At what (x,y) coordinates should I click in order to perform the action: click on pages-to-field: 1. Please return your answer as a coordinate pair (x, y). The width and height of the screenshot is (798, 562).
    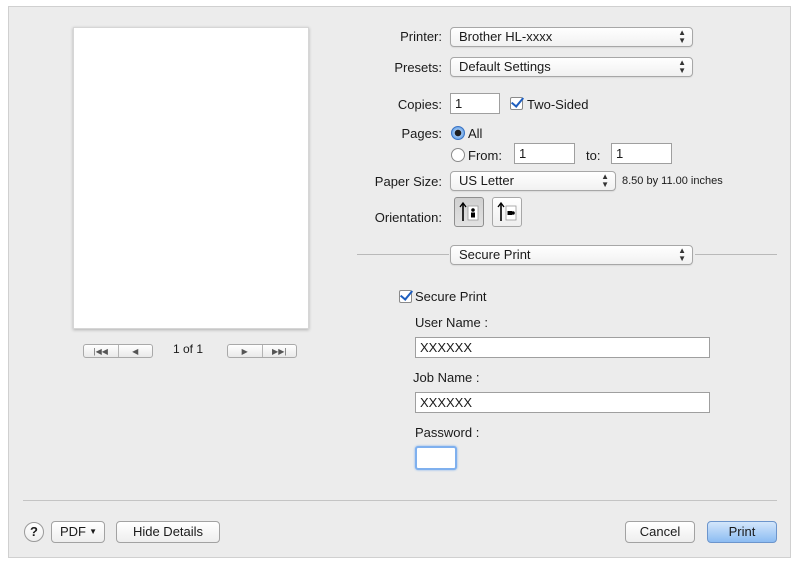
    Looking at the image, I should click on (641, 153).